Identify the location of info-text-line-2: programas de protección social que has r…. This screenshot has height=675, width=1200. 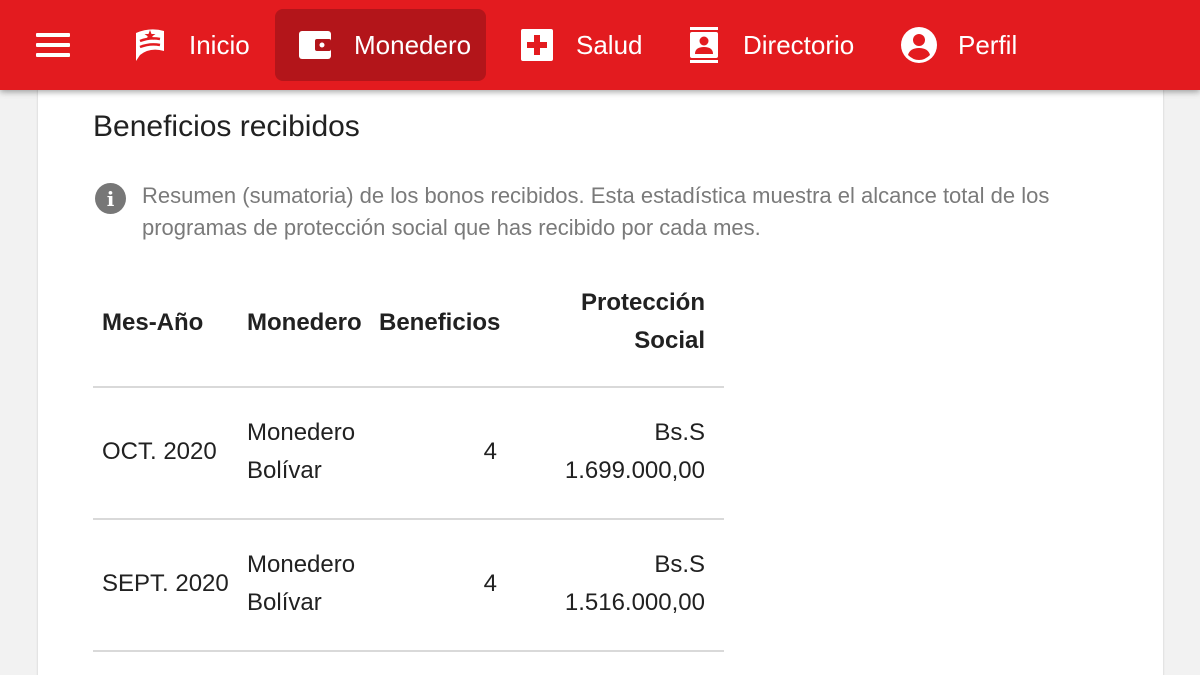
(451, 227).